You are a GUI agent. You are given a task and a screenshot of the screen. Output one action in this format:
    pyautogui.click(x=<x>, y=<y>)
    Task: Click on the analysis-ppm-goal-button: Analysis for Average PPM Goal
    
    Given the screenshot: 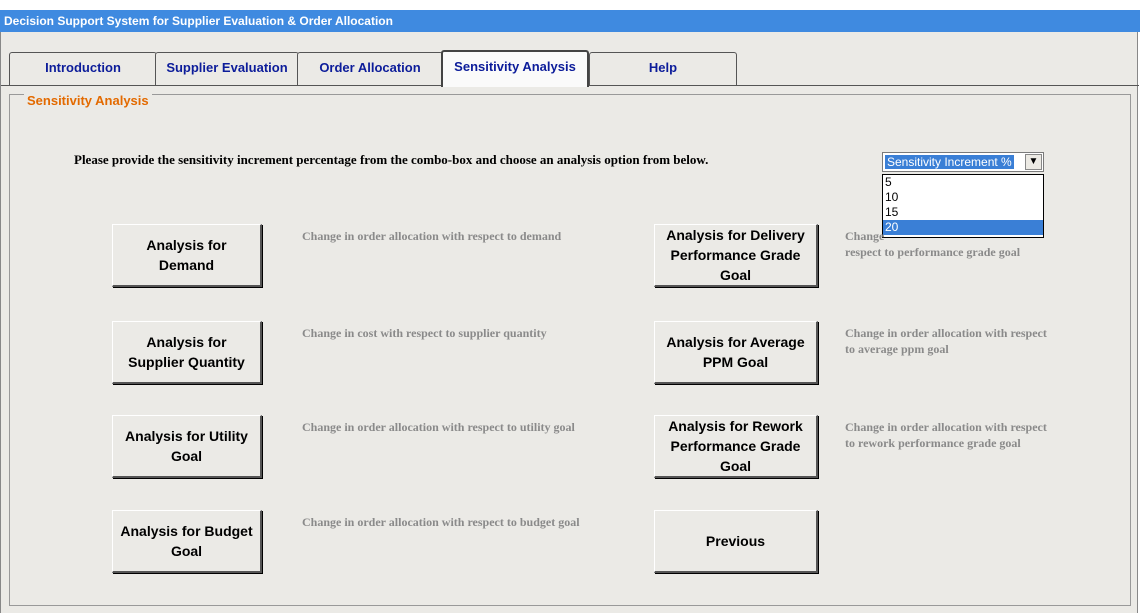 What is the action you would take?
    pyautogui.click(x=736, y=352)
    